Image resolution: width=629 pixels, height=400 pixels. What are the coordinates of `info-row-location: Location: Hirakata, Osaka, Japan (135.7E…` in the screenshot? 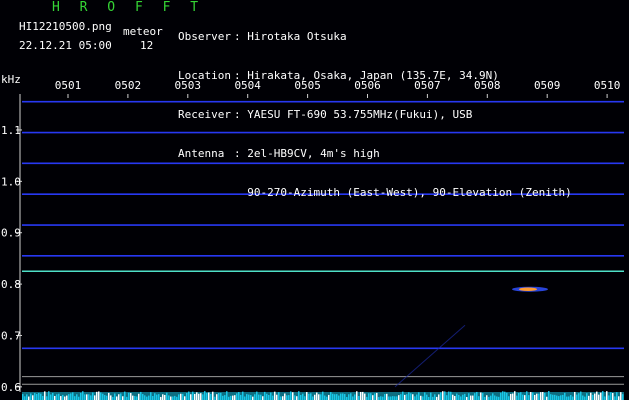 It's located at (338, 75).